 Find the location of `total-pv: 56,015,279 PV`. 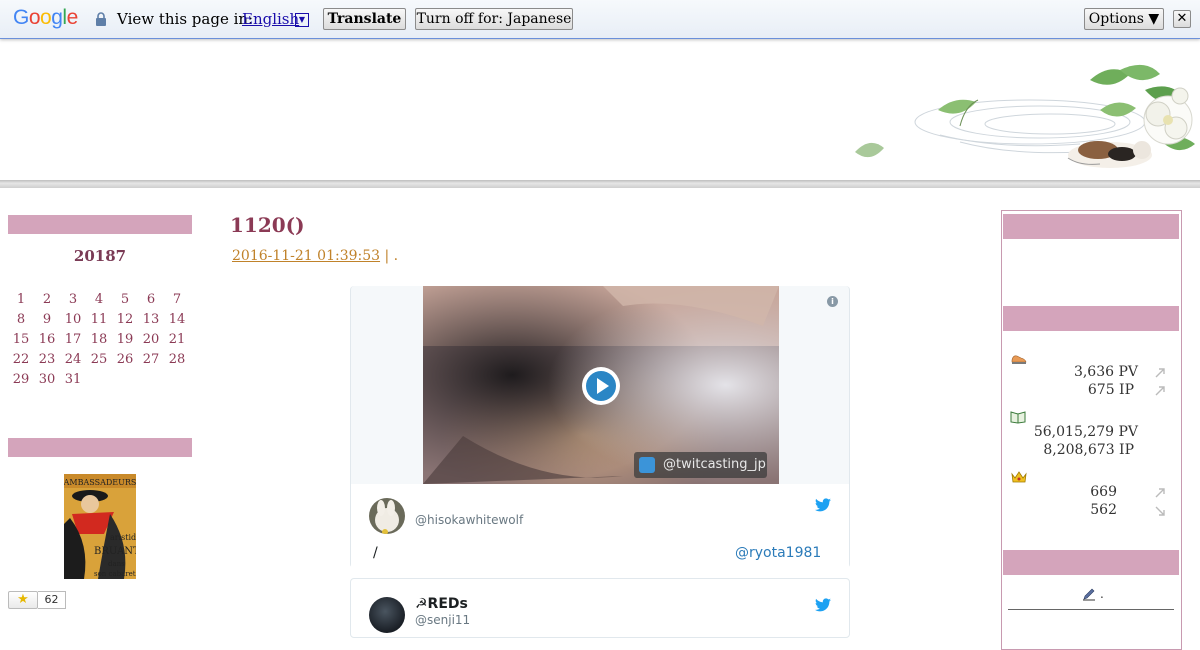

total-pv: 56,015,279 PV is located at coordinates (1085, 432).